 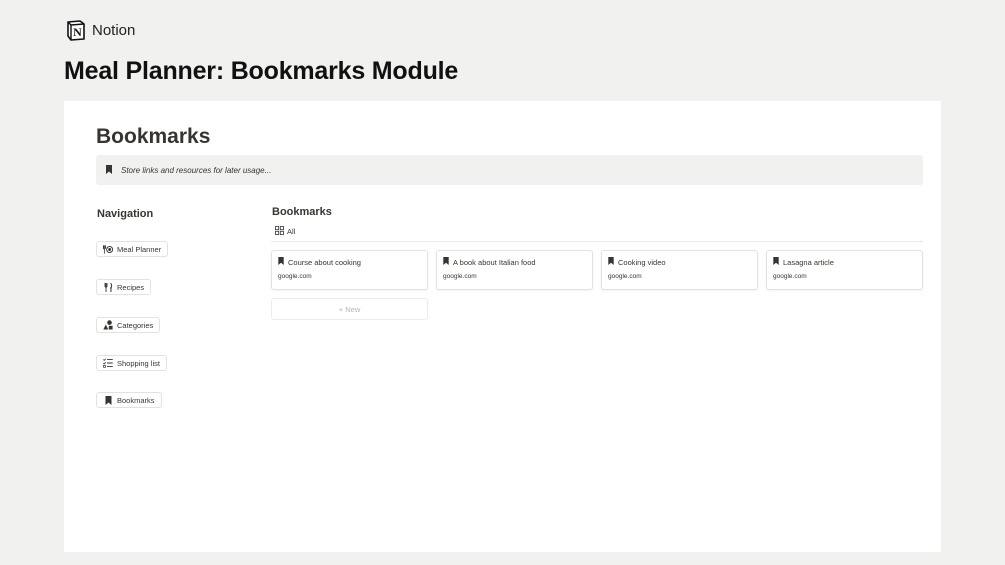 I want to click on brand: N Notion, so click(x=99, y=30).